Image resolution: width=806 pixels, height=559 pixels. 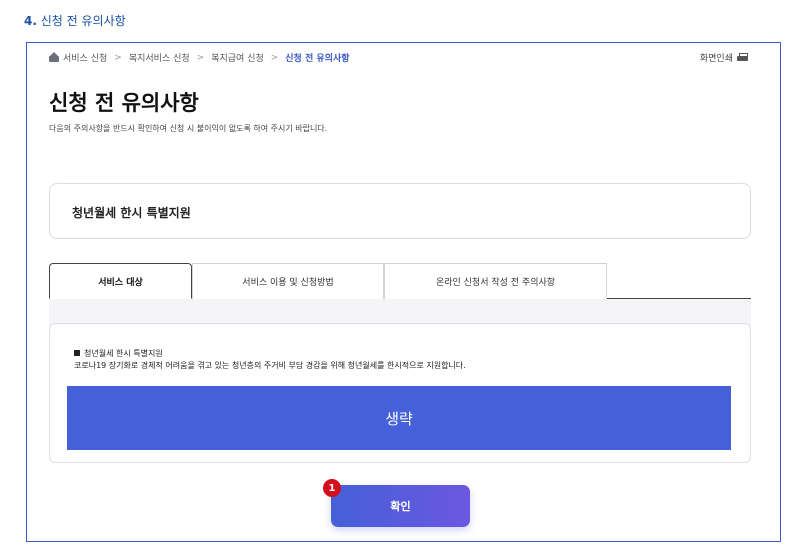 What do you see at coordinates (131, 213) in the screenshot?
I see `service-name: 청년월세 한시 특별지원` at bounding box center [131, 213].